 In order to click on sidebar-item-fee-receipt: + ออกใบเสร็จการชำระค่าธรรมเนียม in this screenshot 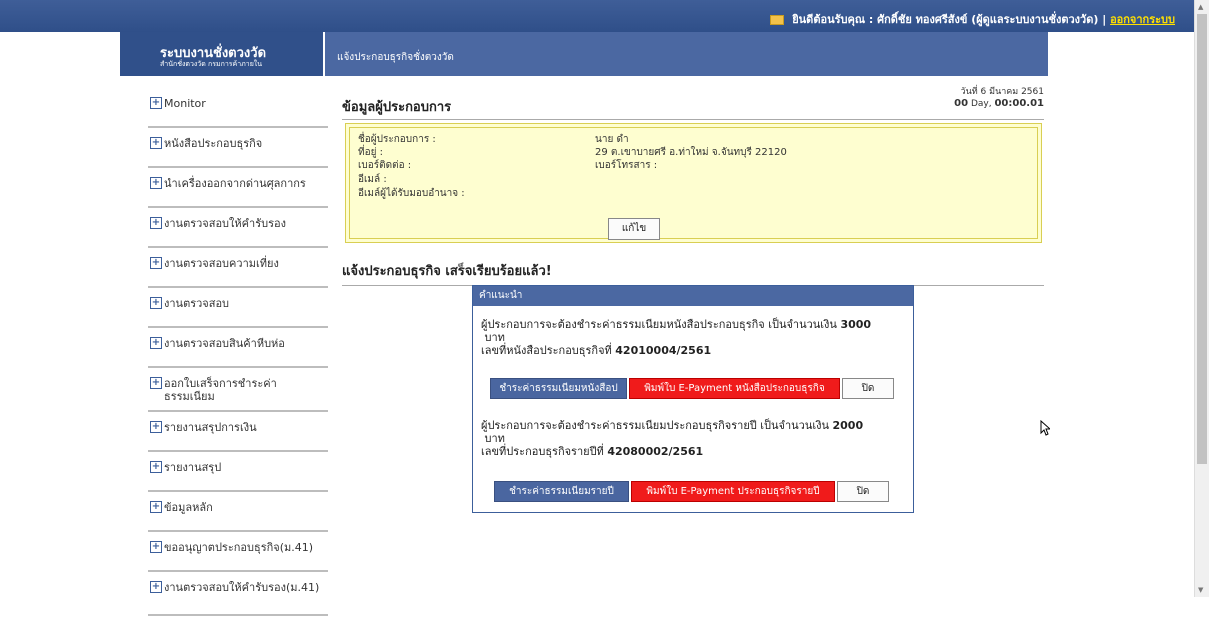, I will do `click(238, 391)`.